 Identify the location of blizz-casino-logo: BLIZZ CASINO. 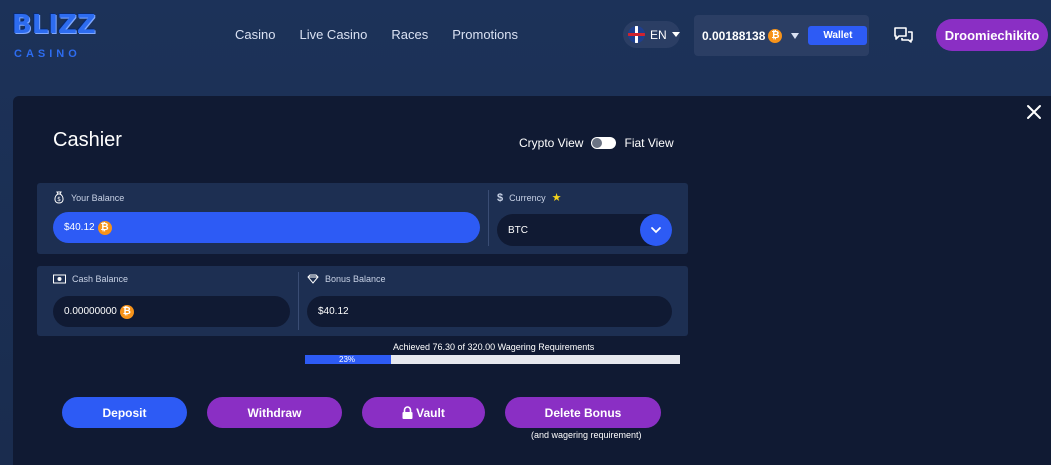
(57, 36).